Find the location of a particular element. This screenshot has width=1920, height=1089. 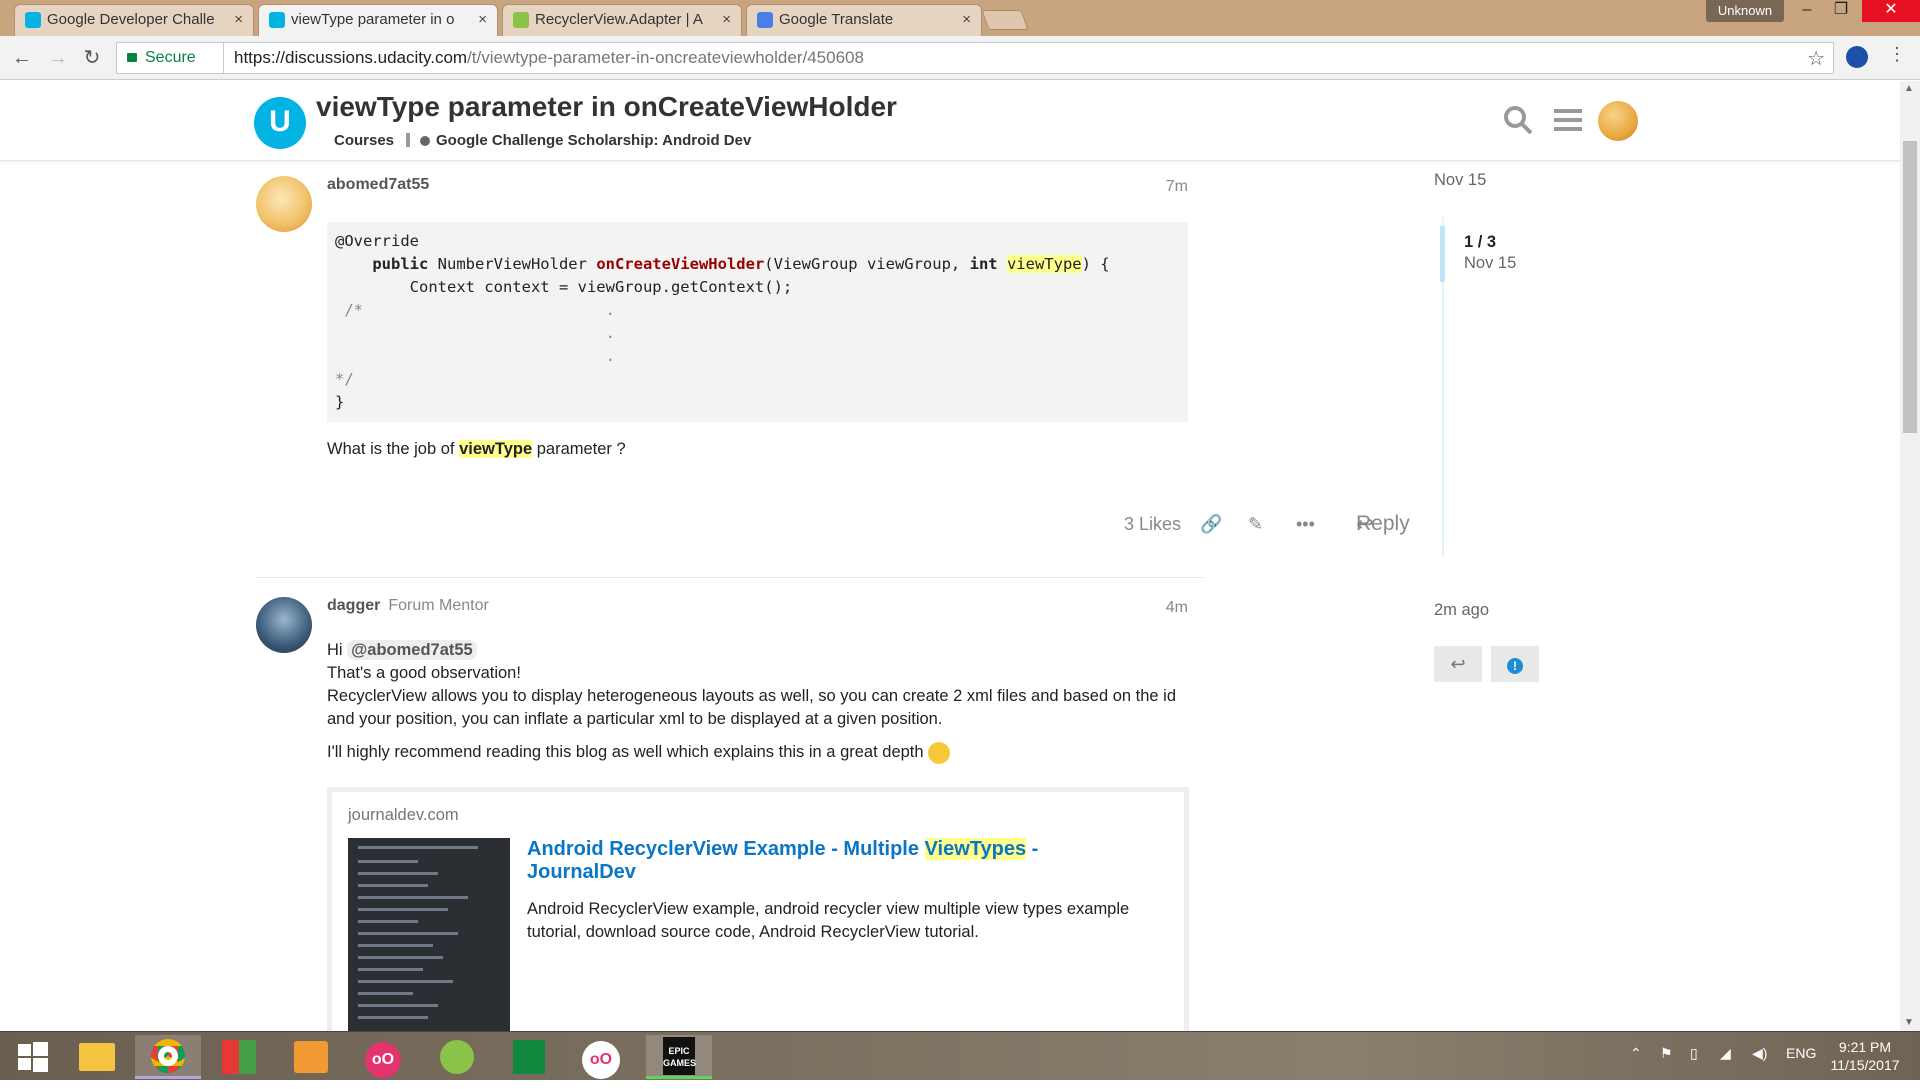

udacity-logo: U is located at coordinates (280, 123).